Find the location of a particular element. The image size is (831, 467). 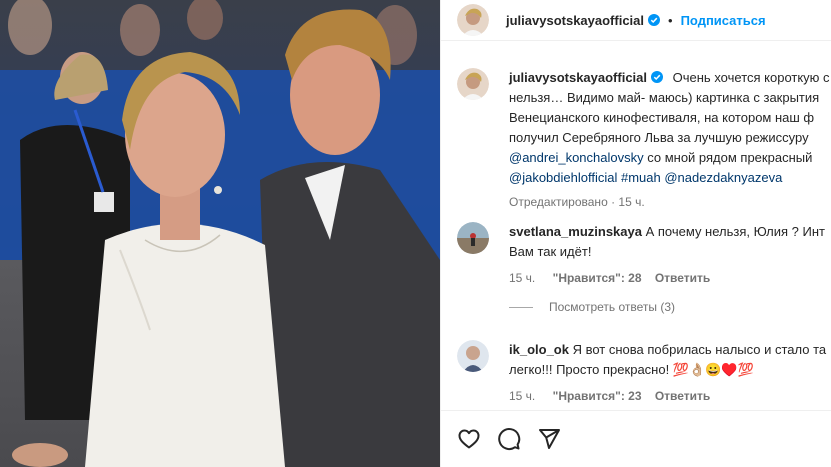

comment-text-line2: Вам так идёт! is located at coordinates (550, 251).